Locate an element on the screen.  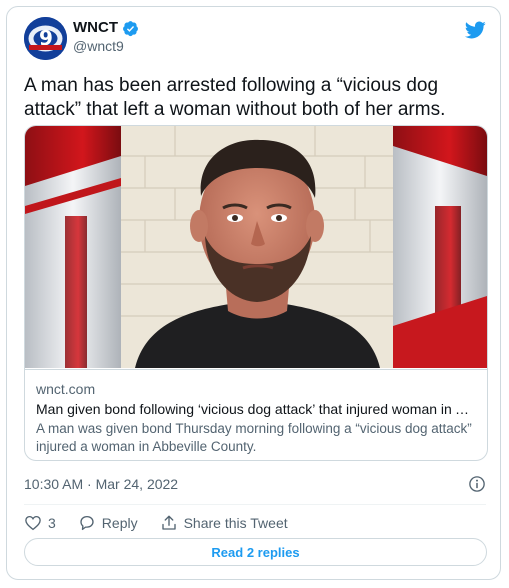
like-button: 3 is located at coordinates (40, 523).